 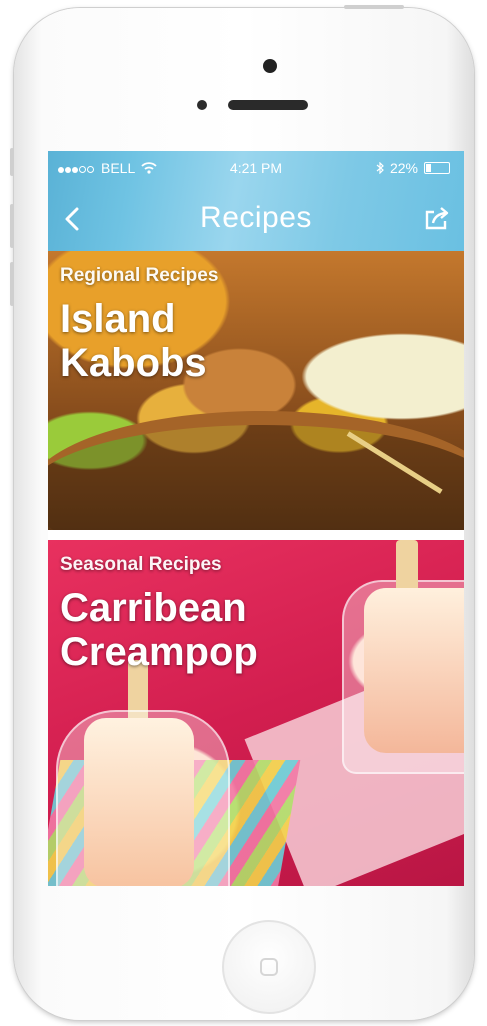 What do you see at coordinates (139, 802) in the screenshot?
I see `food-photo-creampop-left` at bounding box center [139, 802].